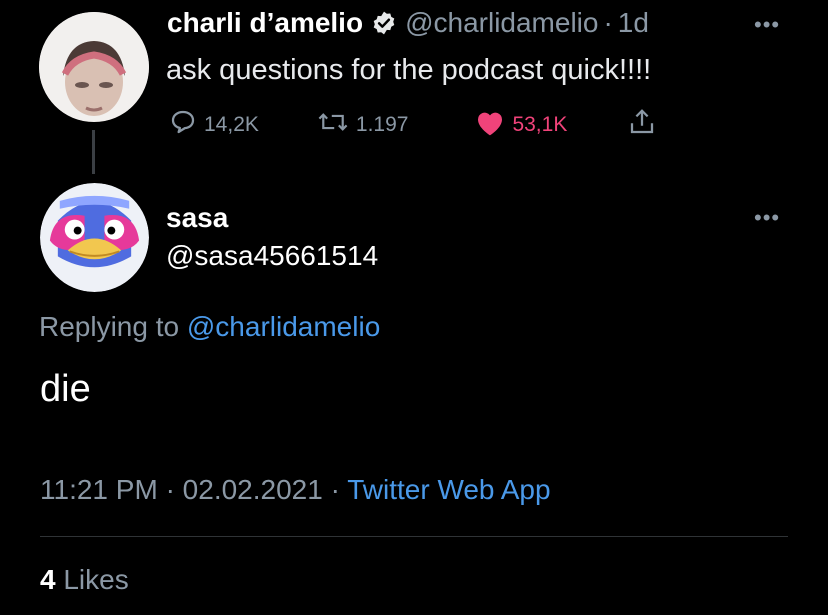  What do you see at coordinates (265, 23) in the screenshot?
I see `parent-display-name: charli d’amelio` at bounding box center [265, 23].